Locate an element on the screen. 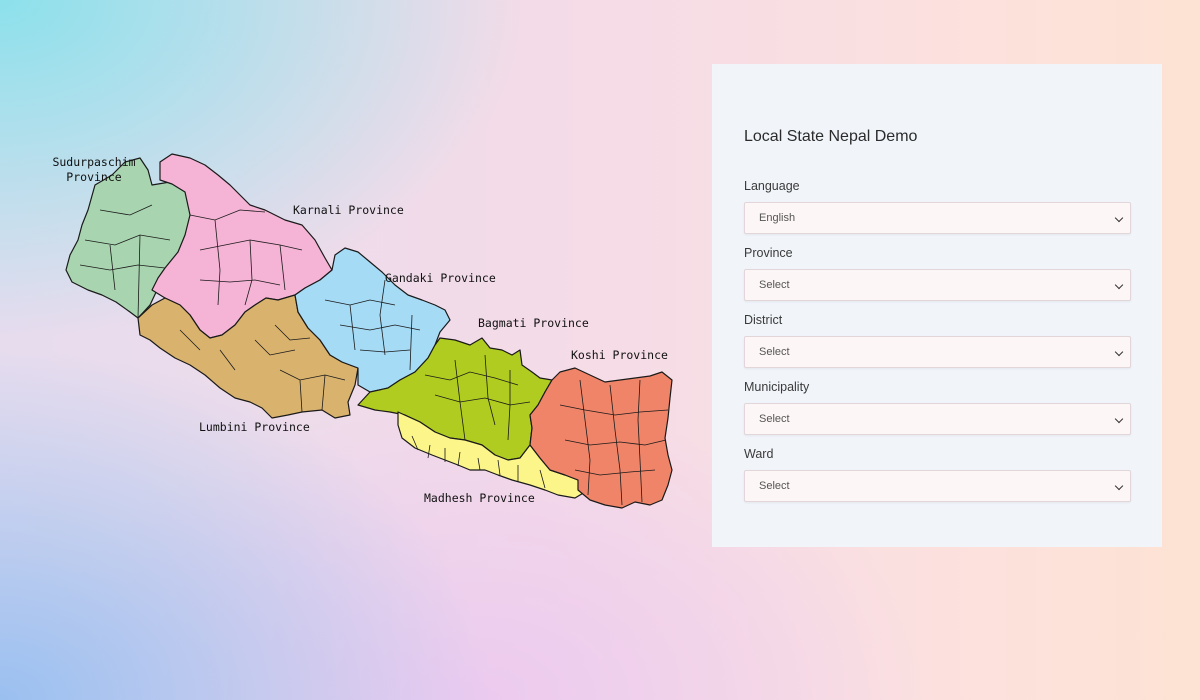 The height and width of the screenshot is (700, 1200). field-ward: Ward Select is located at coordinates (937, 474).